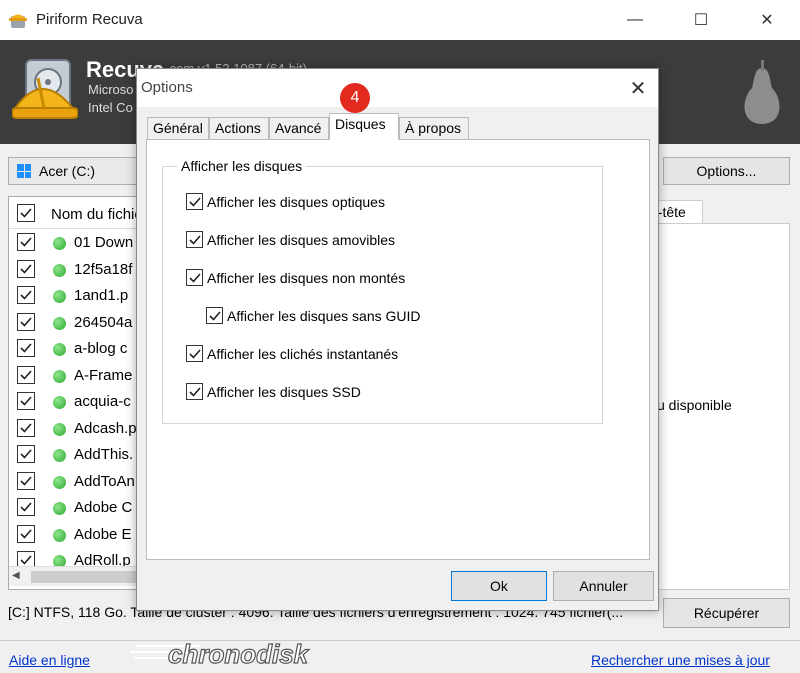 The height and width of the screenshot is (673, 800). What do you see at coordinates (194, 353) in the screenshot?
I see `snapshots-checkbox` at bounding box center [194, 353].